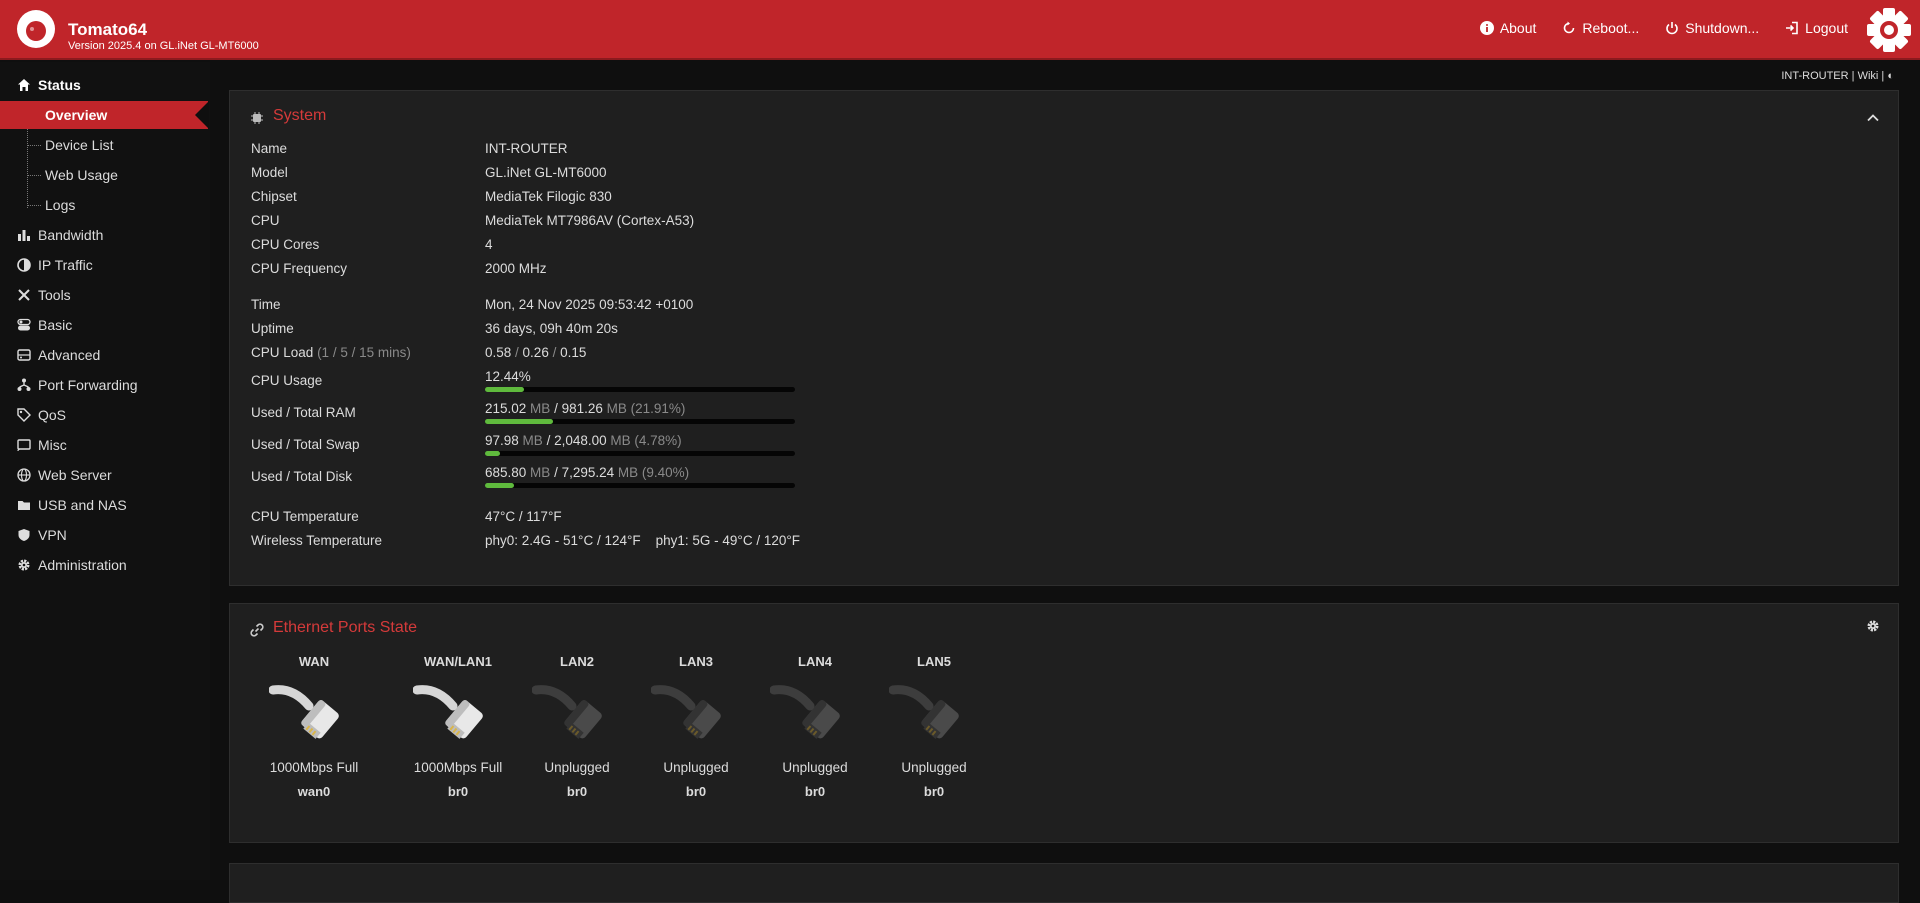 The image size is (1920, 903). What do you see at coordinates (345, 627) in the screenshot?
I see `ethernet-title: Ethernet Ports State` at bounding box center [345, 627].